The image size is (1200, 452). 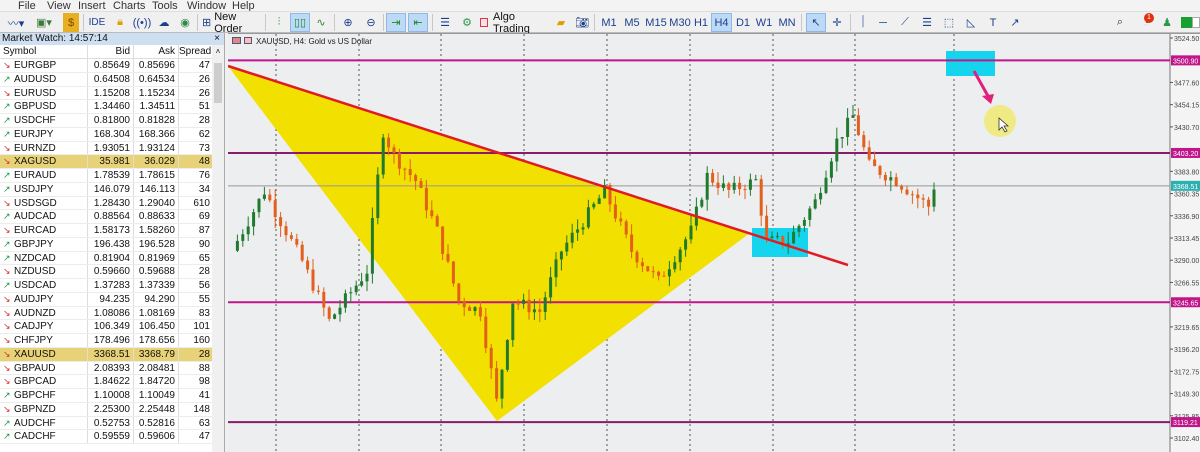 What do you see at coordinates (218, 83) in the screenshot?
I see `scrollbar-thumb` at bounding box center [218, 83].